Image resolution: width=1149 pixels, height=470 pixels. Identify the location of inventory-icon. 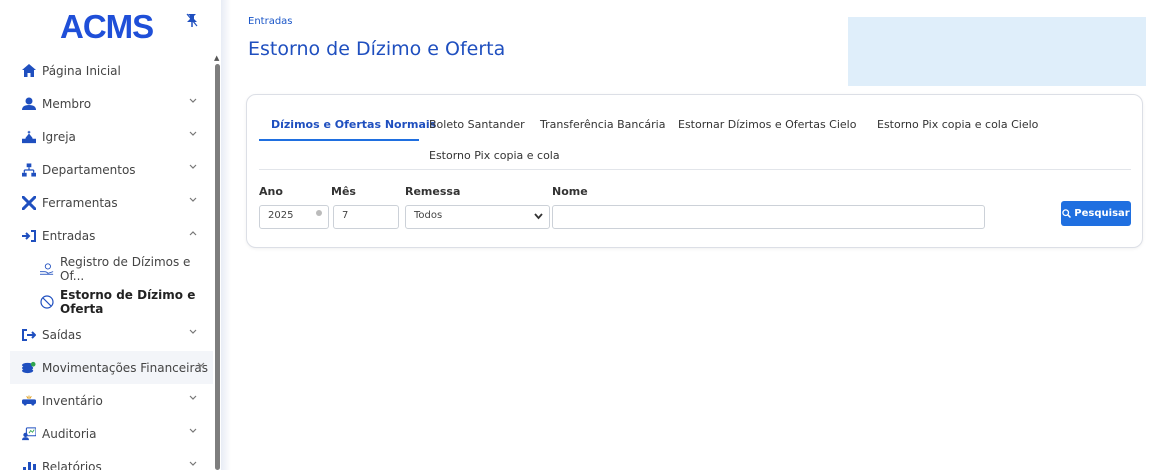
(29, 401).